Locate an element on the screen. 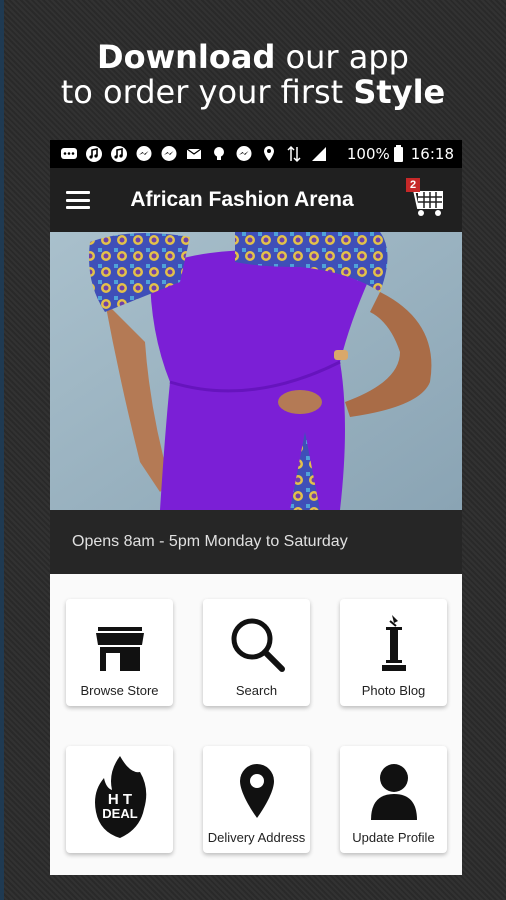  promo-line-2: to order your first Style is located at coordinates (253, 92).